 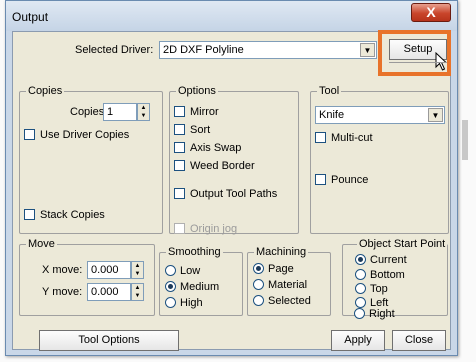 What do you see at coordinates (419, 340) in the screenshot?
I see `close-button: Close` at bounding box center [419, 340].